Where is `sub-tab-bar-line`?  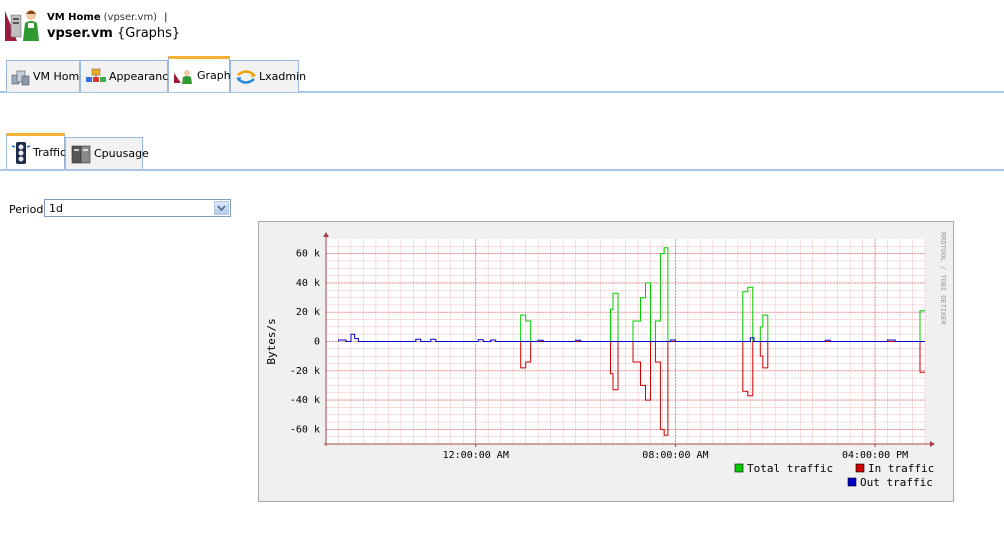 sub-tab-bar-line is located at coordinates (502, 170).